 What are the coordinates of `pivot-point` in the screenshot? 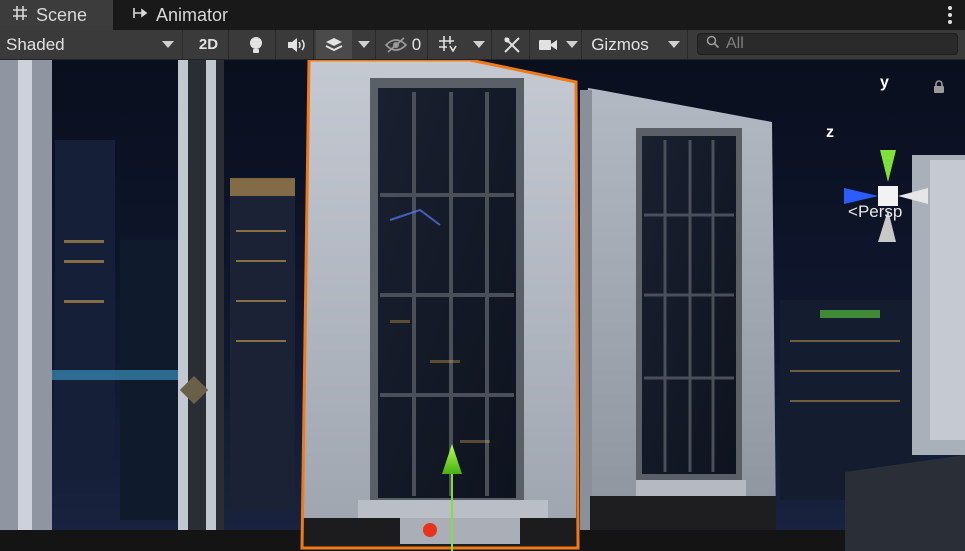 It's located at (430, 530).